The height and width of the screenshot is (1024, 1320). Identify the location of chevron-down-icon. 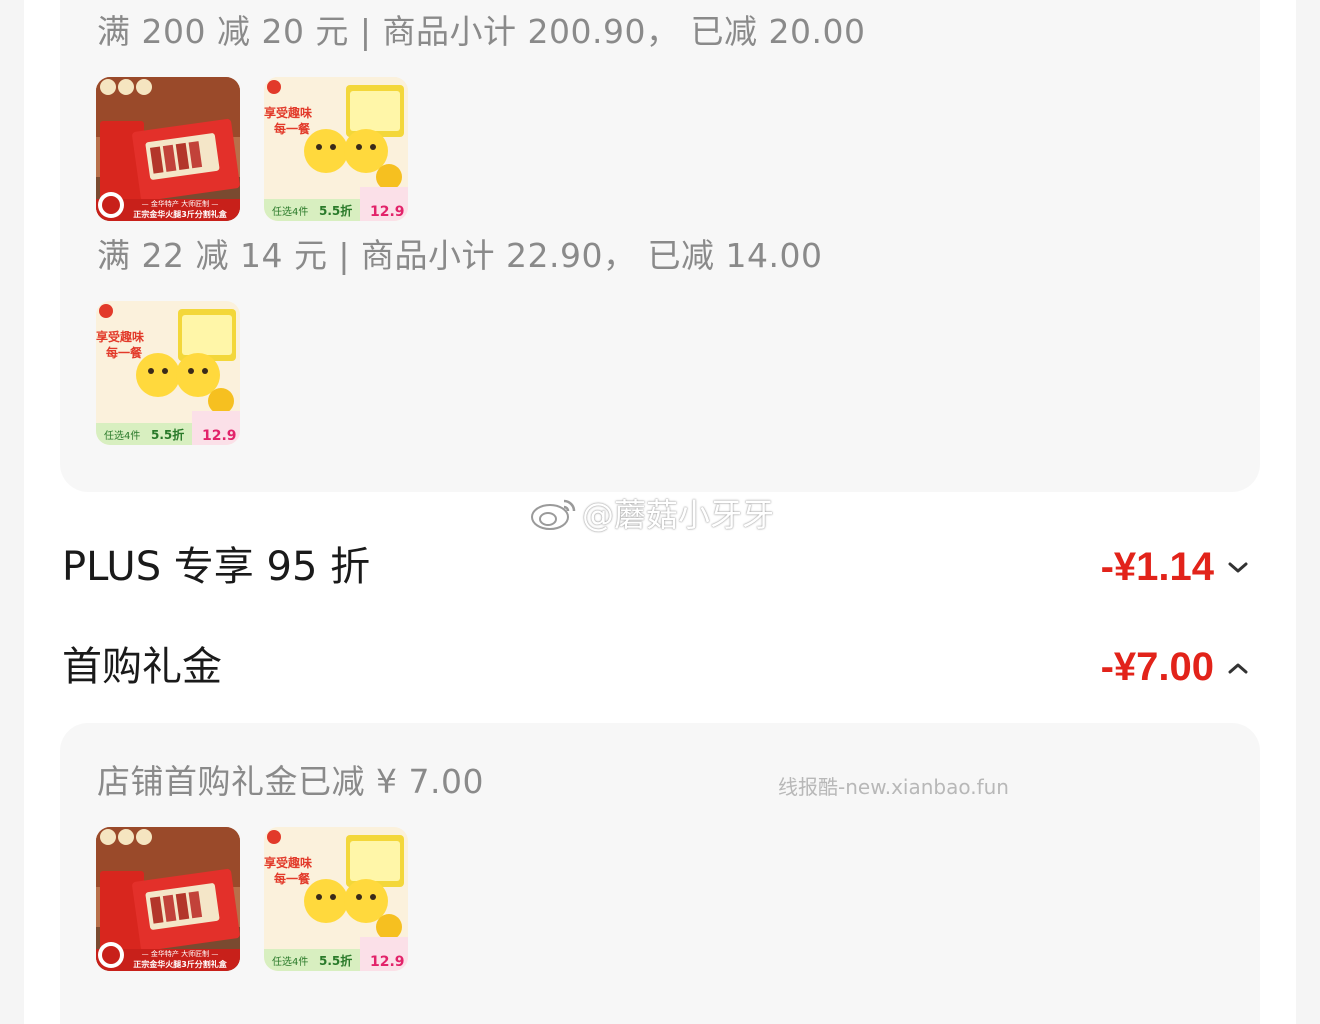
(1238, 568).